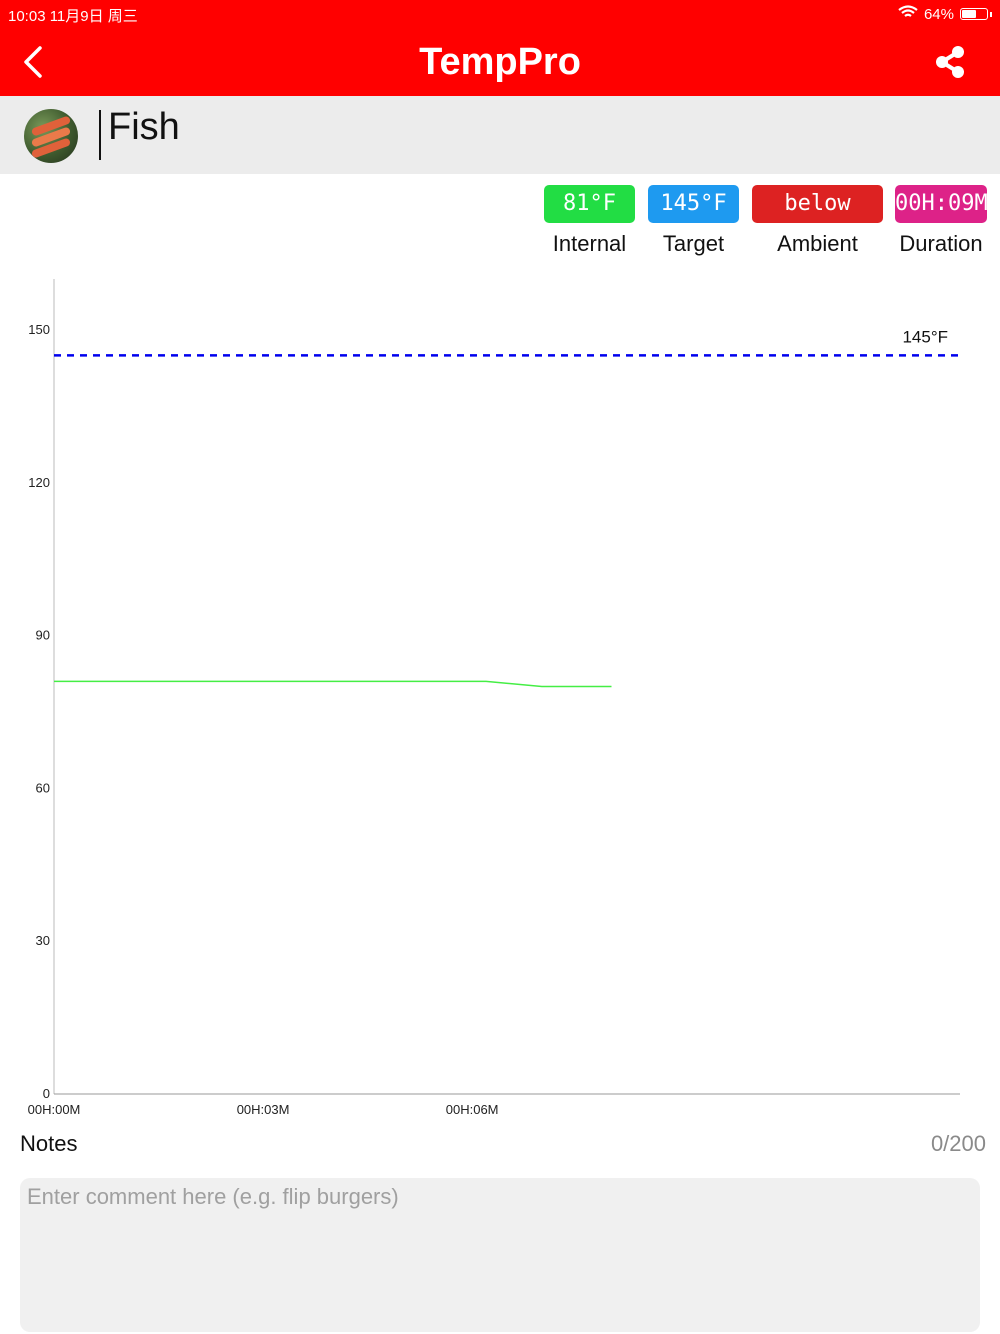  I want to click on ambient-label: Ambient, so click(817, 243).